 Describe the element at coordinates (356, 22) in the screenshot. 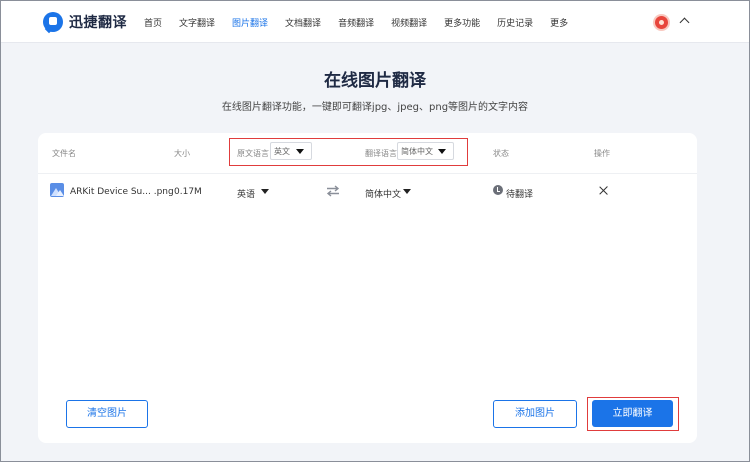

I see `nav-audio-translate: 音频翻译` at that location.